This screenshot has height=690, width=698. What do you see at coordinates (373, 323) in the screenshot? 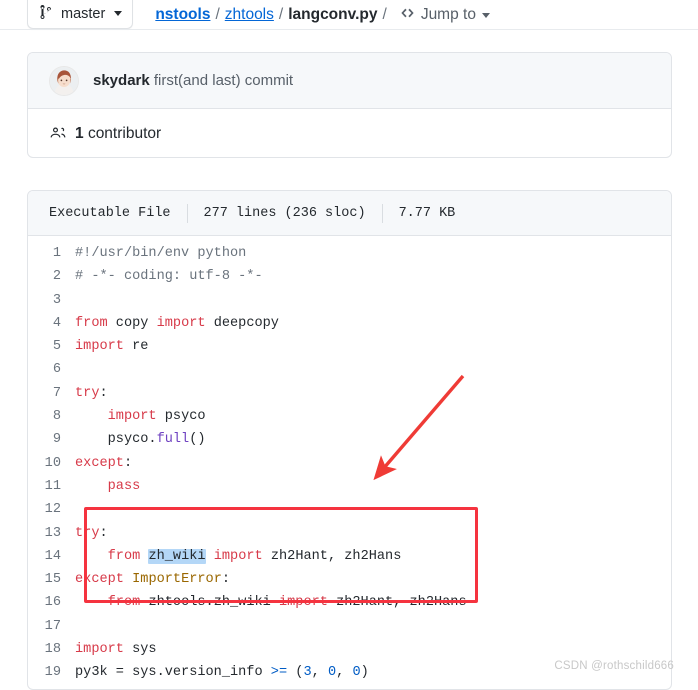
I see `code-line-content: from copy import deepcopy` at bounding box center [373, 323].